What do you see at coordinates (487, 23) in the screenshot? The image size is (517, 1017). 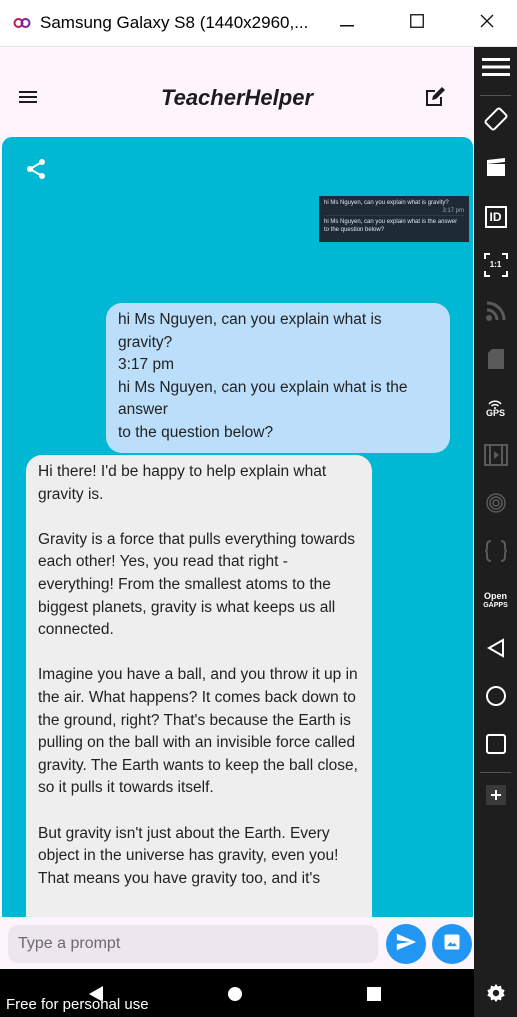 I see `close-icon` at bounding box center [487, 23].